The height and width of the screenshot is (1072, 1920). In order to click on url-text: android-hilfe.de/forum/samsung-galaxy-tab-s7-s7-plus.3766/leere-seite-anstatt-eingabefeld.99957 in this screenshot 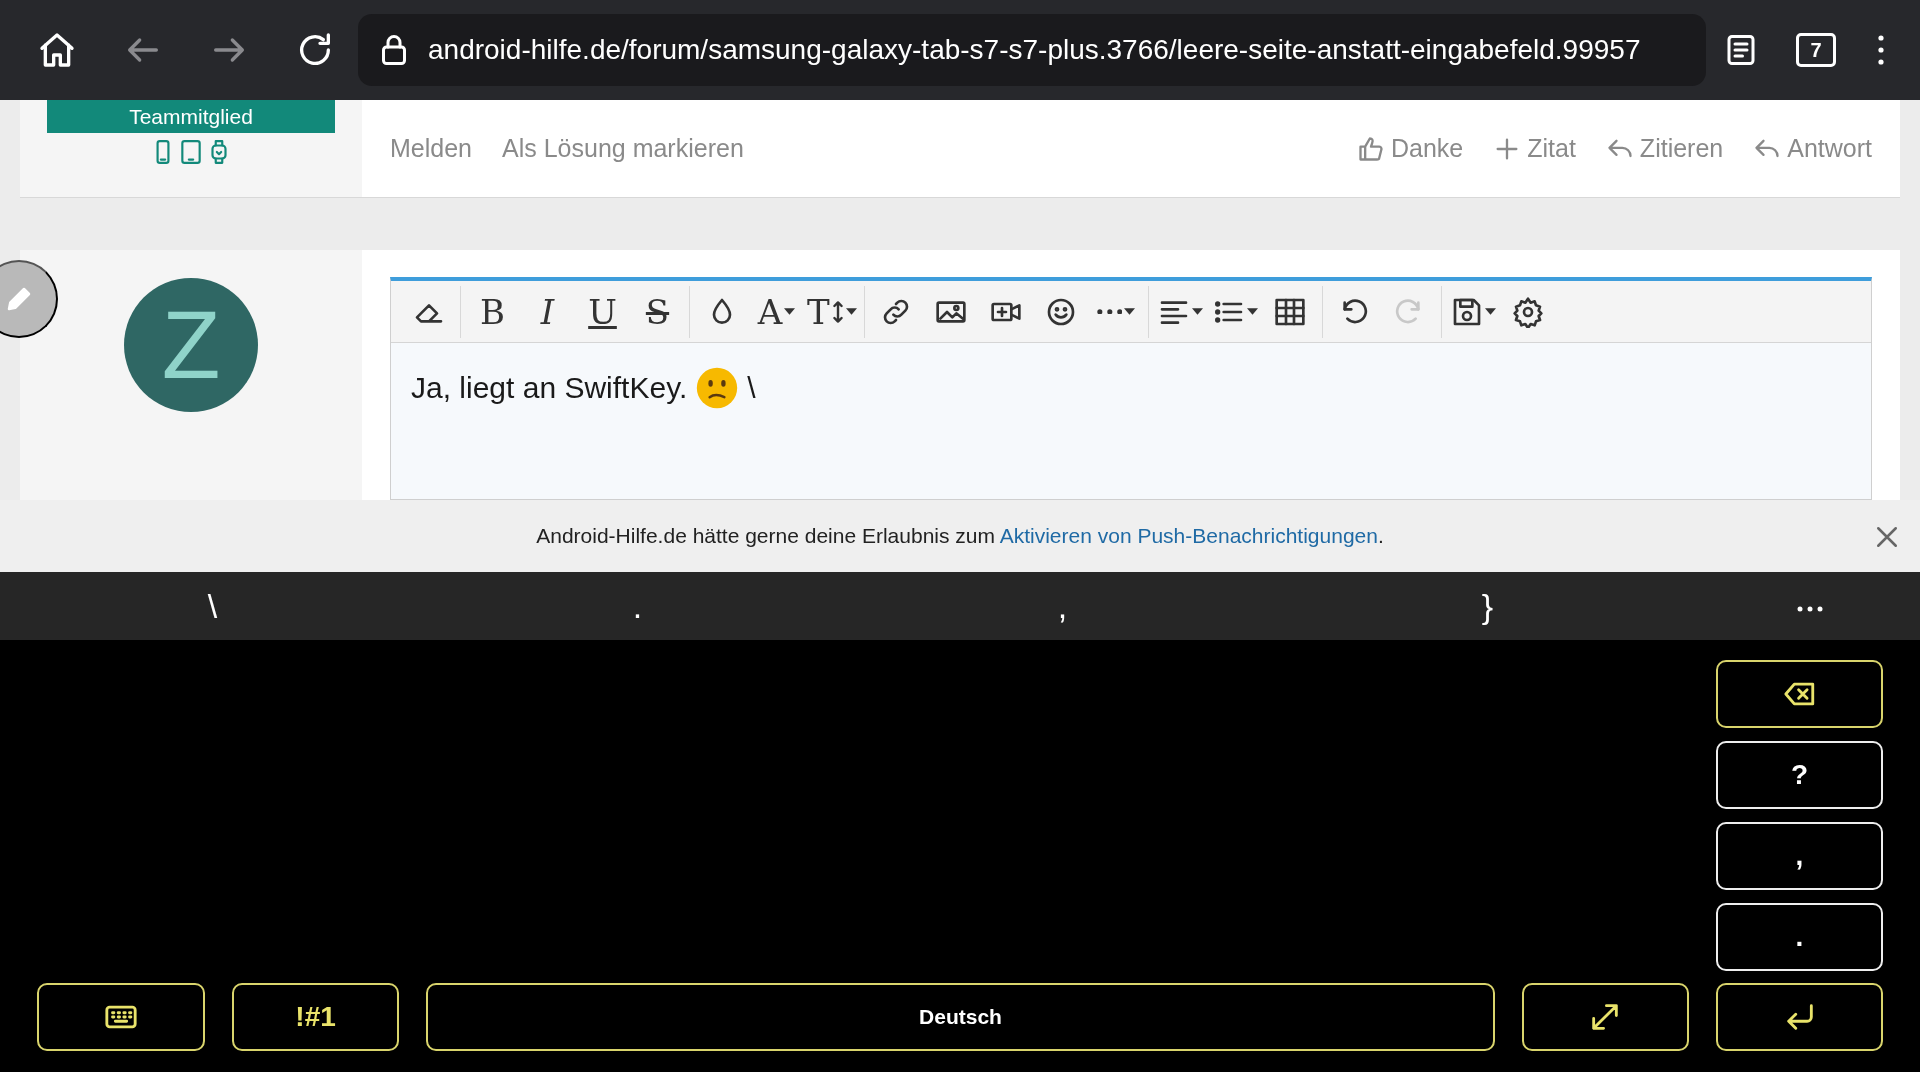, I will do `click(1034, 50)`.